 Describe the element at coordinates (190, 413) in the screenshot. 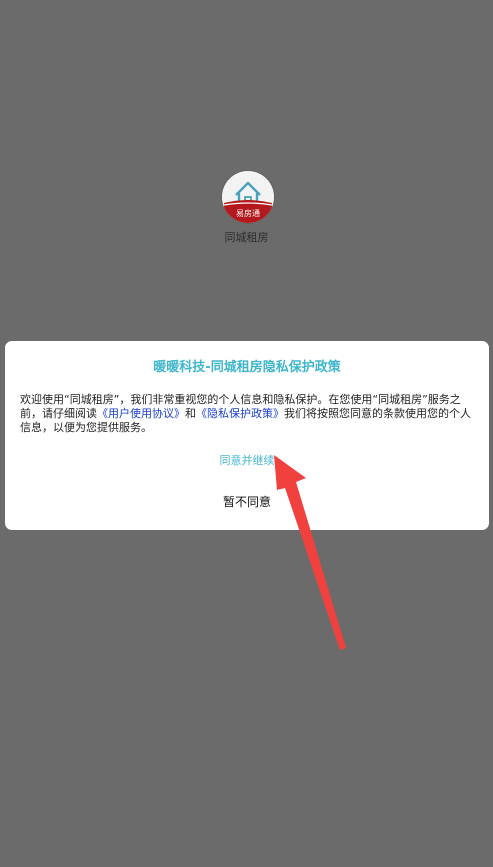

I see `body-and: 和` at that location.